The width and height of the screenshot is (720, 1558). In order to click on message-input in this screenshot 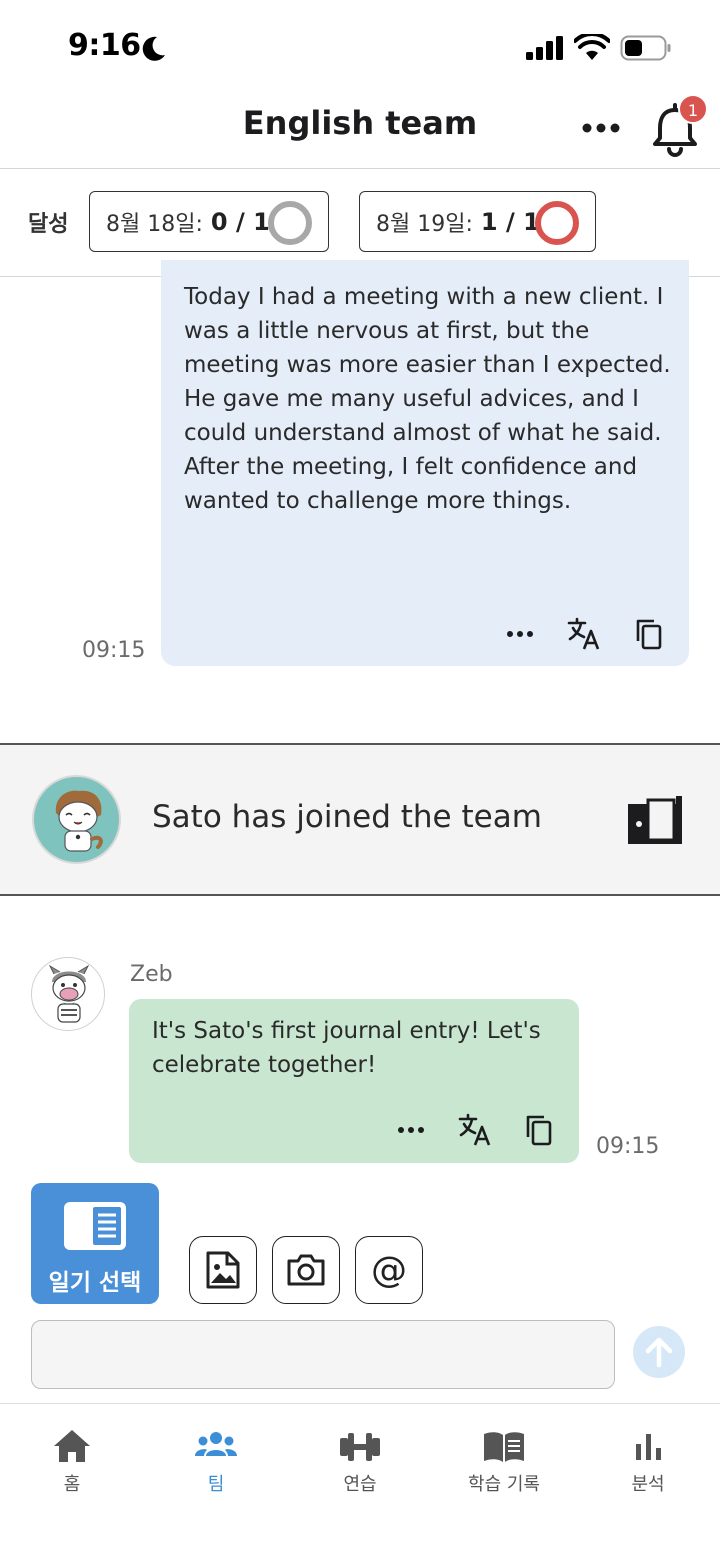, I will do `click(323, 1354)`.